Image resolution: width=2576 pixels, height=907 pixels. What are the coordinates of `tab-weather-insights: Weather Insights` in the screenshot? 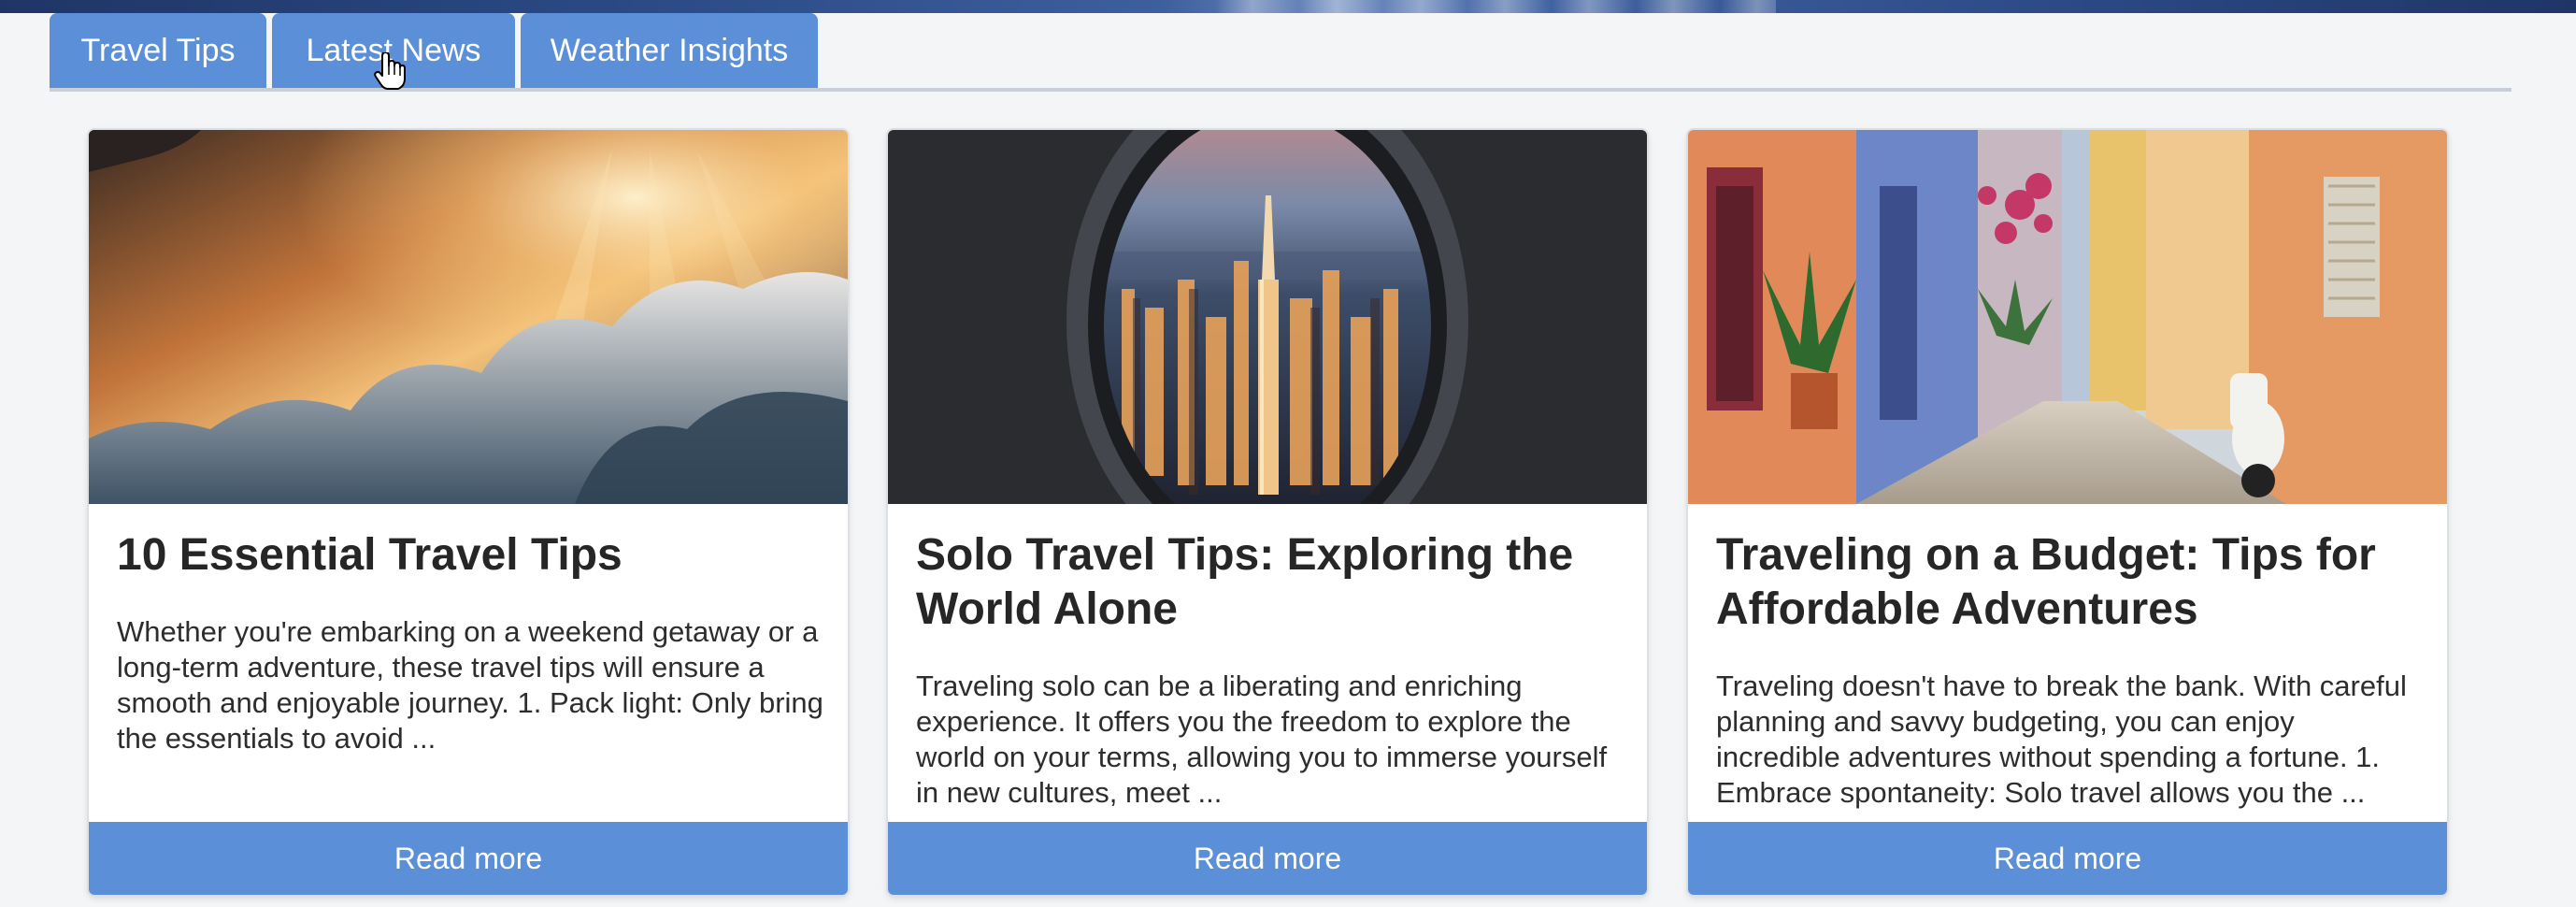 It's located at (669, 51).